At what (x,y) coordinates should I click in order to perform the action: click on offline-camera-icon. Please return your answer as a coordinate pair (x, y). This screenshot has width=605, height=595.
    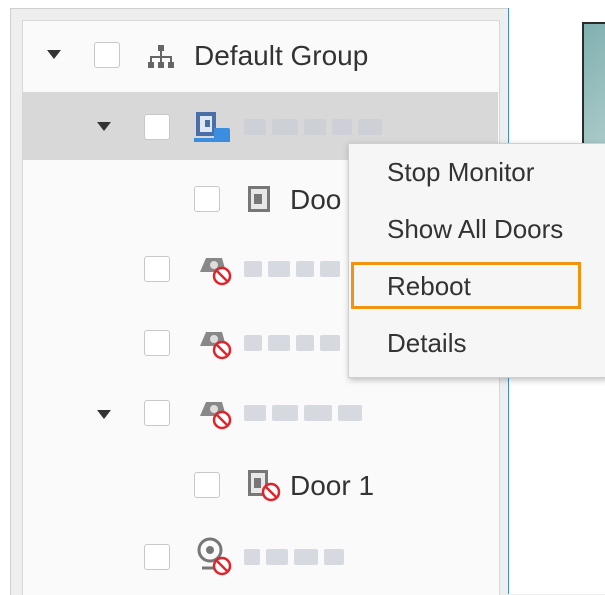
    Looking at the image, I should click on (214, 556).